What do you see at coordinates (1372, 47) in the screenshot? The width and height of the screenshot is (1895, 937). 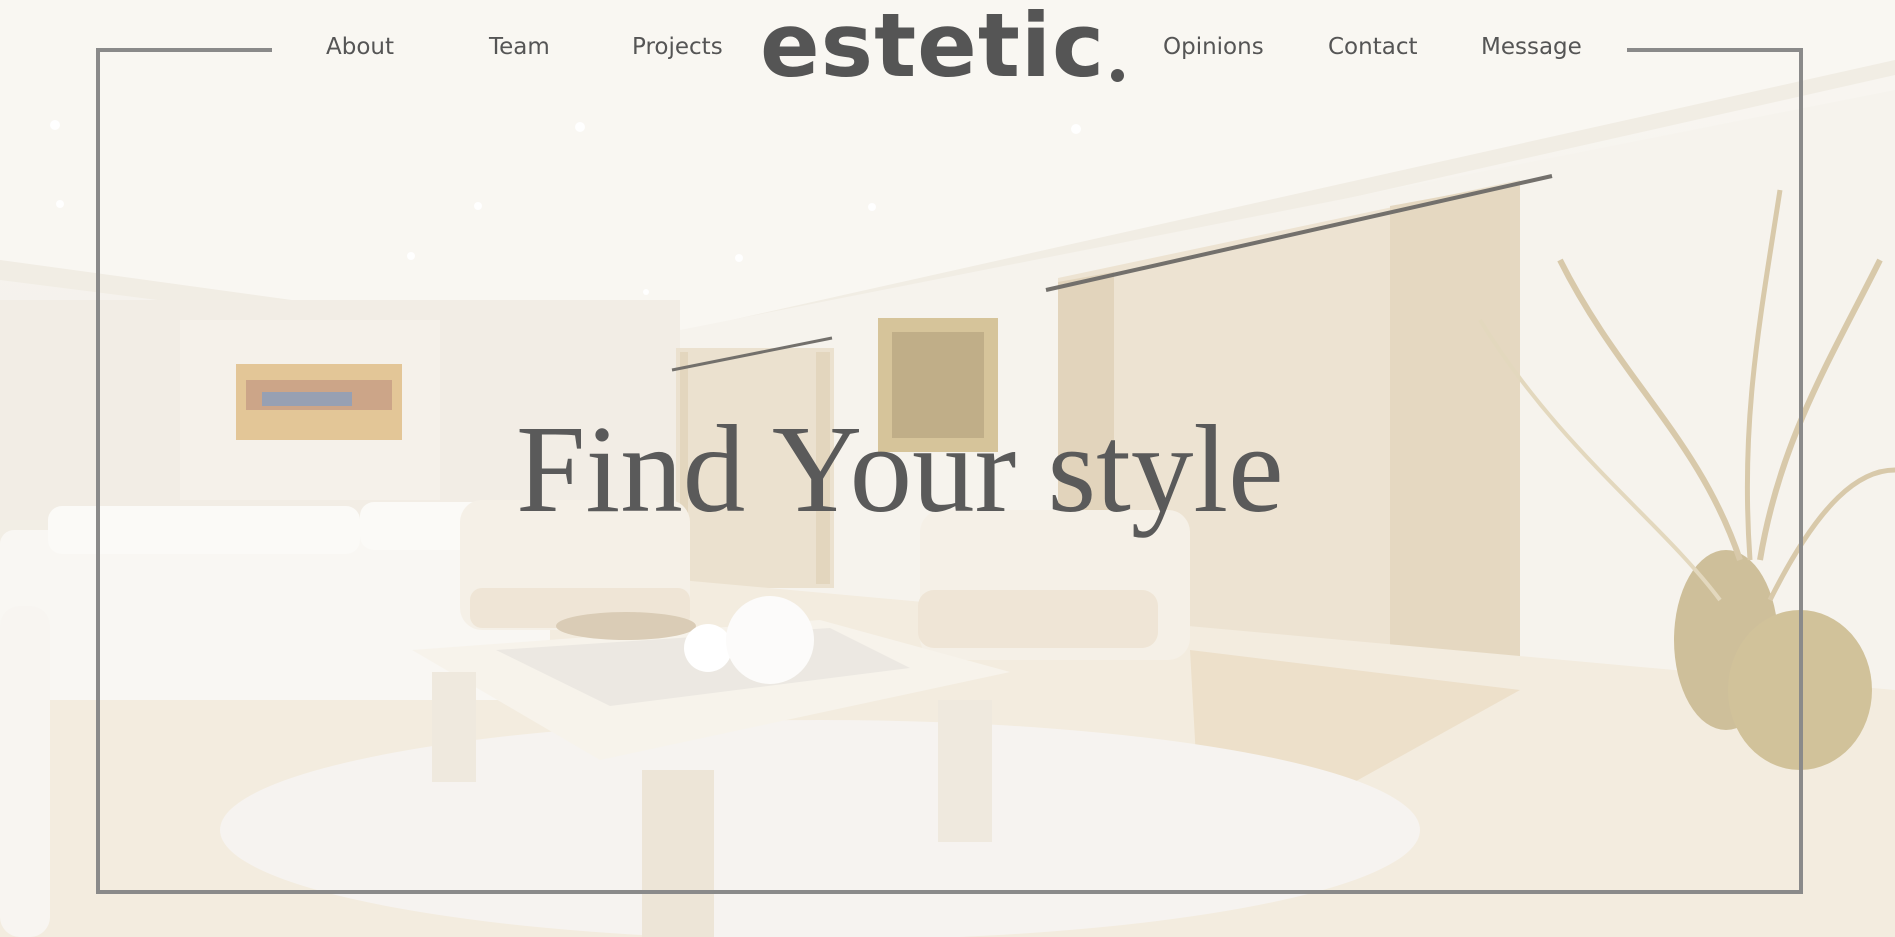 I see `nav-link-contact: Contact` at bounding box center [1372, 47].